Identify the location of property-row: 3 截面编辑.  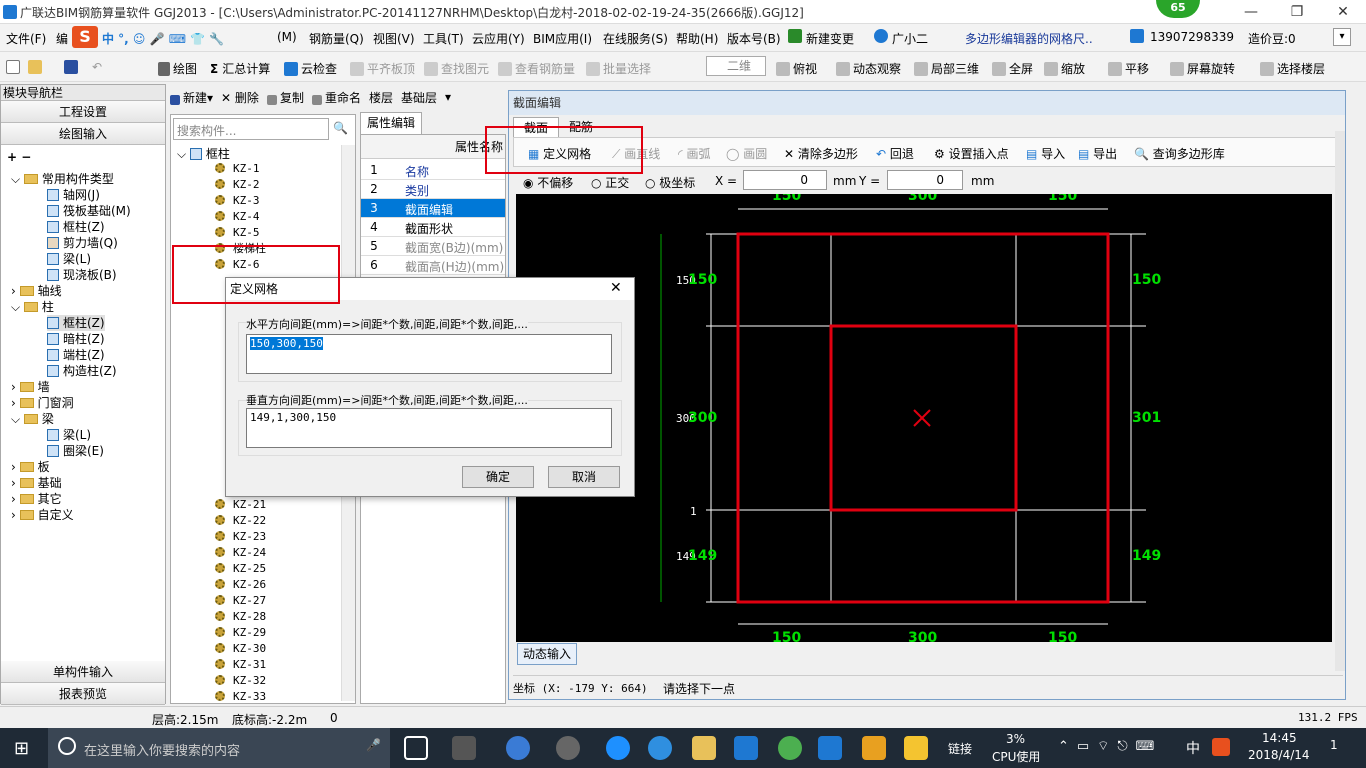
(433, 208).